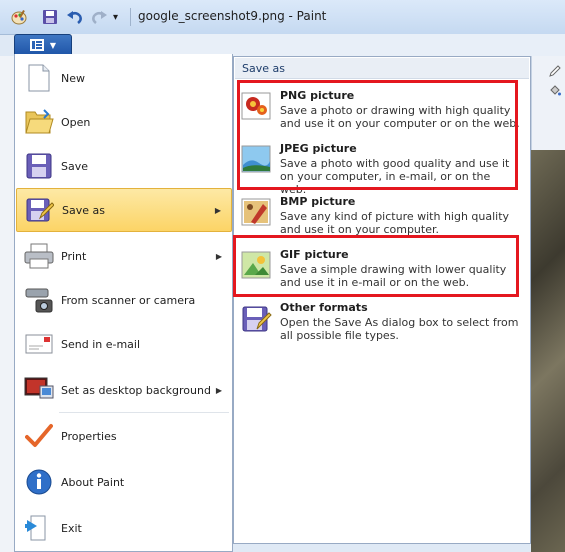  What do you see at coordinates (39, 390) in the screenshot?
I see `desktop-icon` at bounding box center [39, 390].